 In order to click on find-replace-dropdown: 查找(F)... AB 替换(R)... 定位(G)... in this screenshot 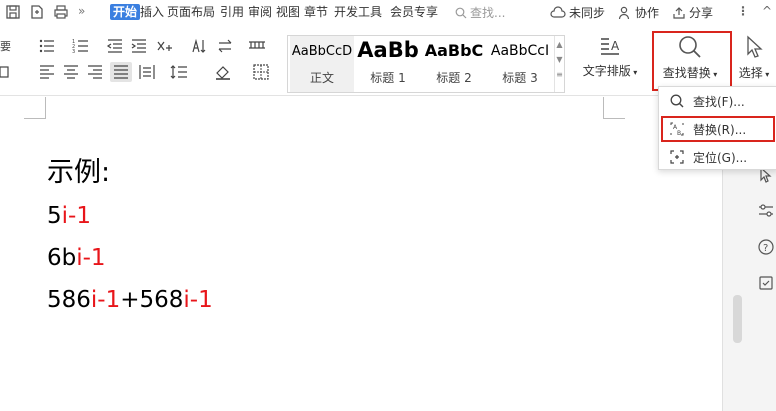, I will do `click(717, 128)`.